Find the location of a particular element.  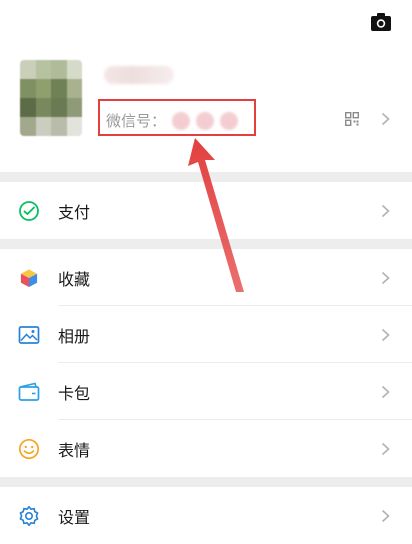

menu-group-pay: 支付 is located at coordinates (206, 210).